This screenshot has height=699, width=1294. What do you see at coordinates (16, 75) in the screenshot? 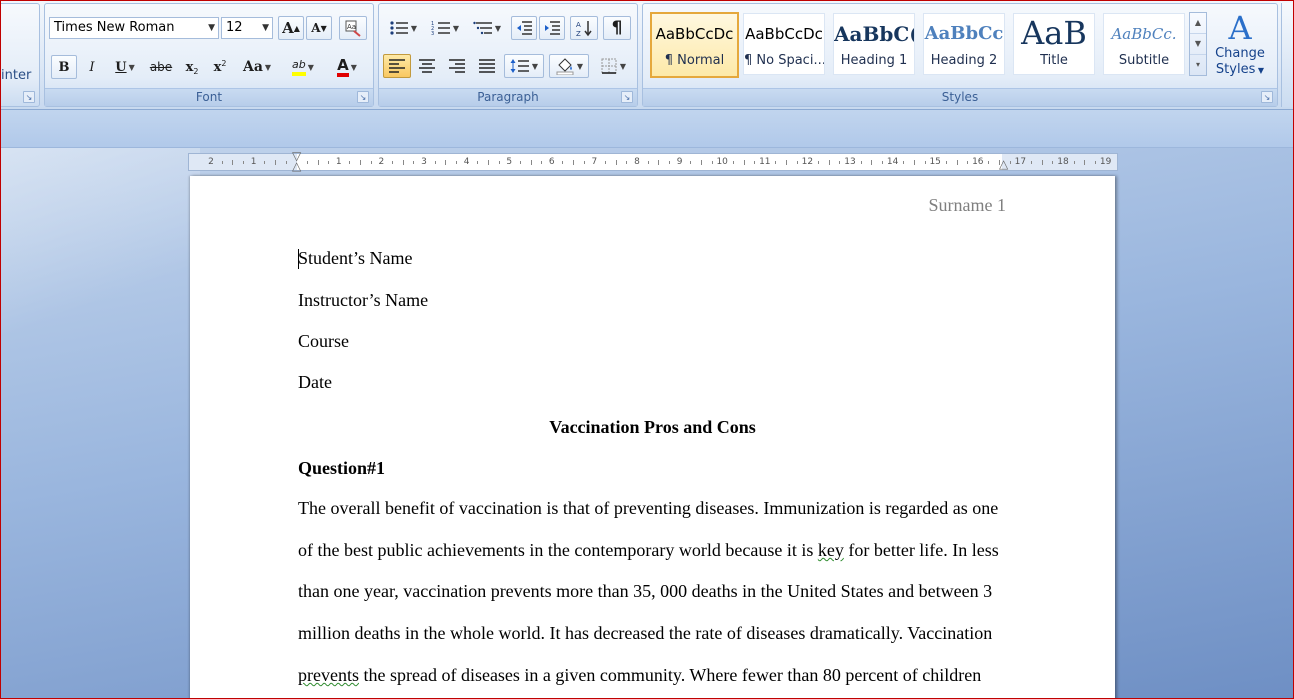
I see `format-painter-label: inter` at bounding box center [16, 75].